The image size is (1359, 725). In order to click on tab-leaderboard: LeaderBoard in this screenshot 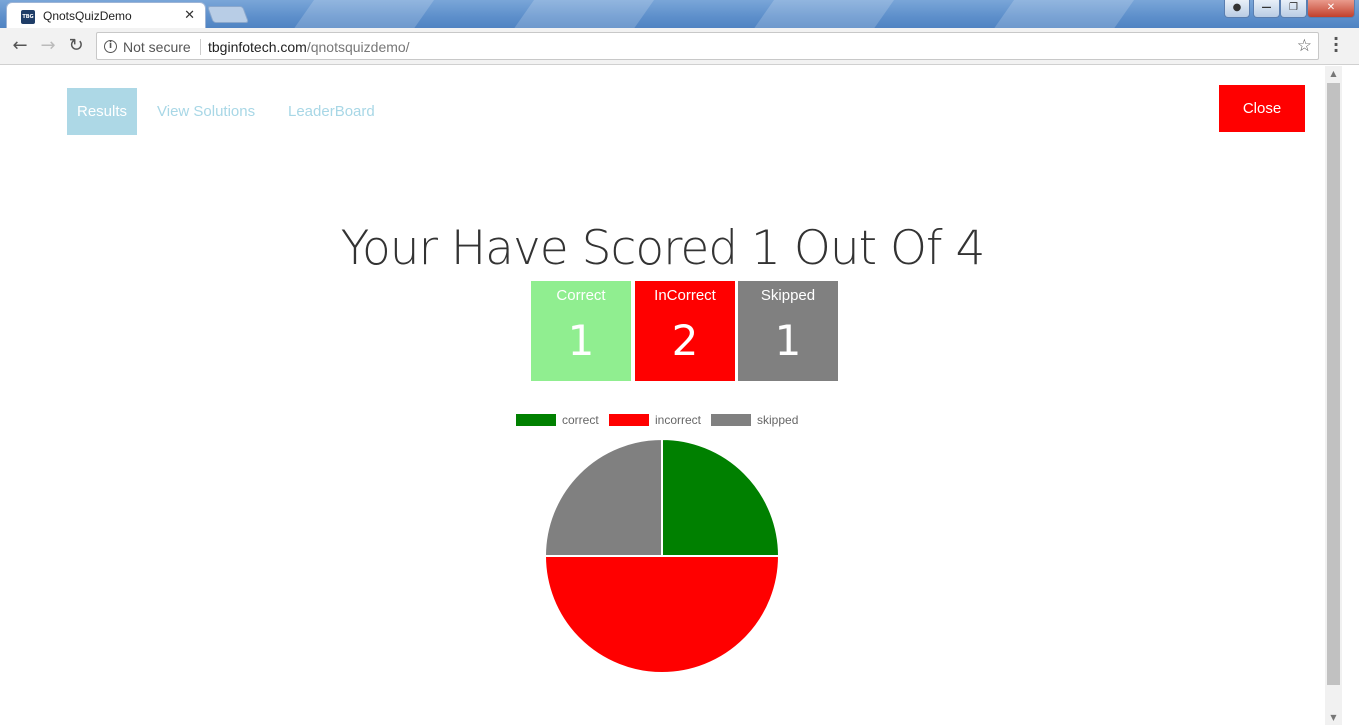, I will do `click(331, 111)`.